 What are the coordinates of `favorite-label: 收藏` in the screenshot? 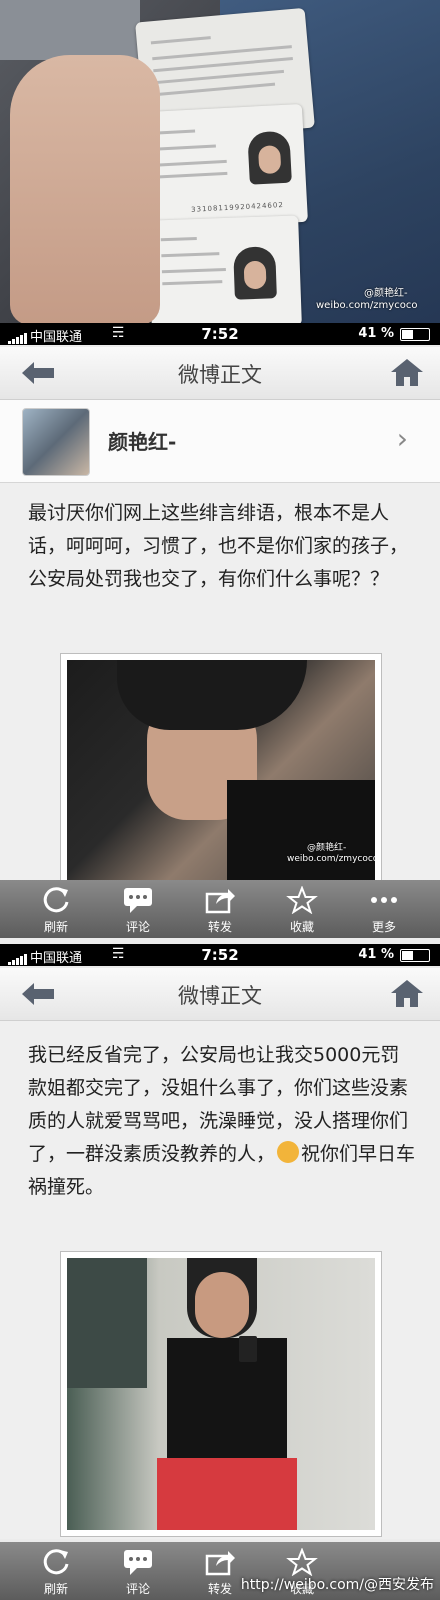 It's located at (301, 927).